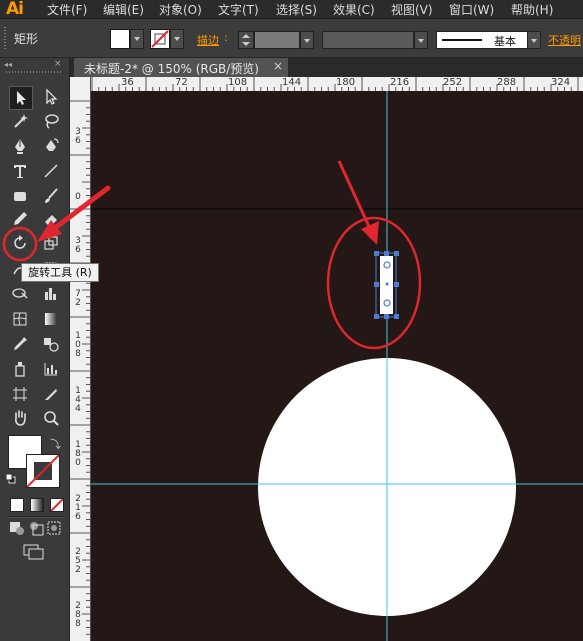  Describe the element at coordinates (80, 366) in the screenshot. I see `vertical-ruler: 36 0 36 72 108 144 180 216 252 288` at that location.